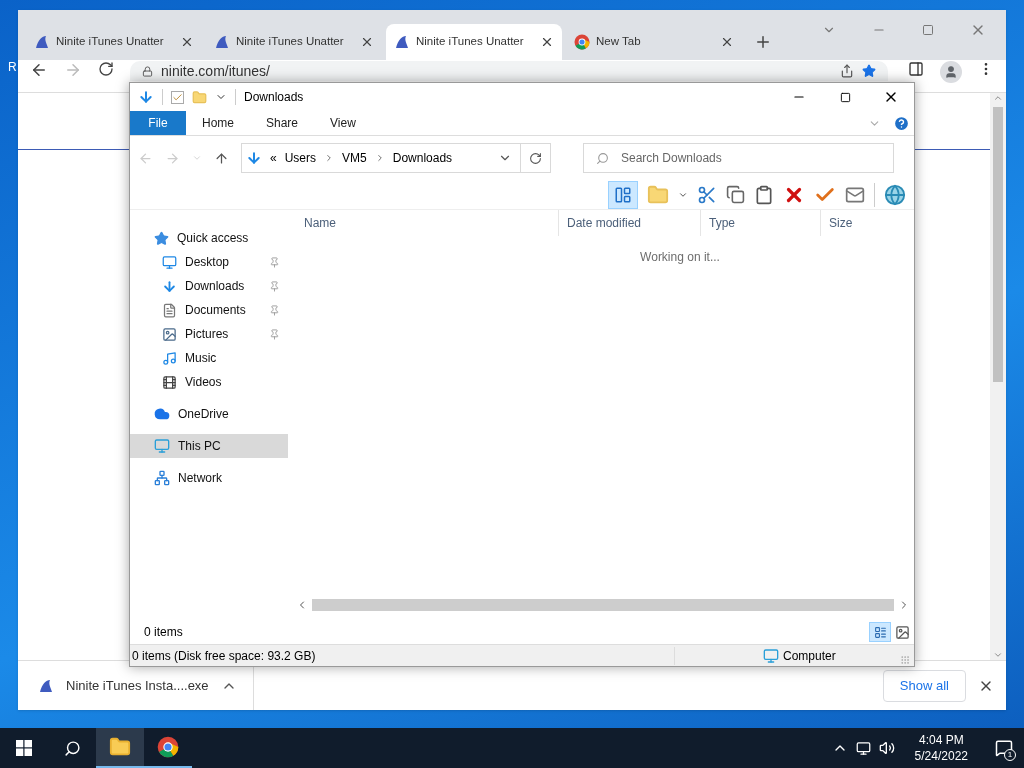 The width and height of the screenshot is (1024, 768). I want to click on notification-count: 1, so click(1010, 755).